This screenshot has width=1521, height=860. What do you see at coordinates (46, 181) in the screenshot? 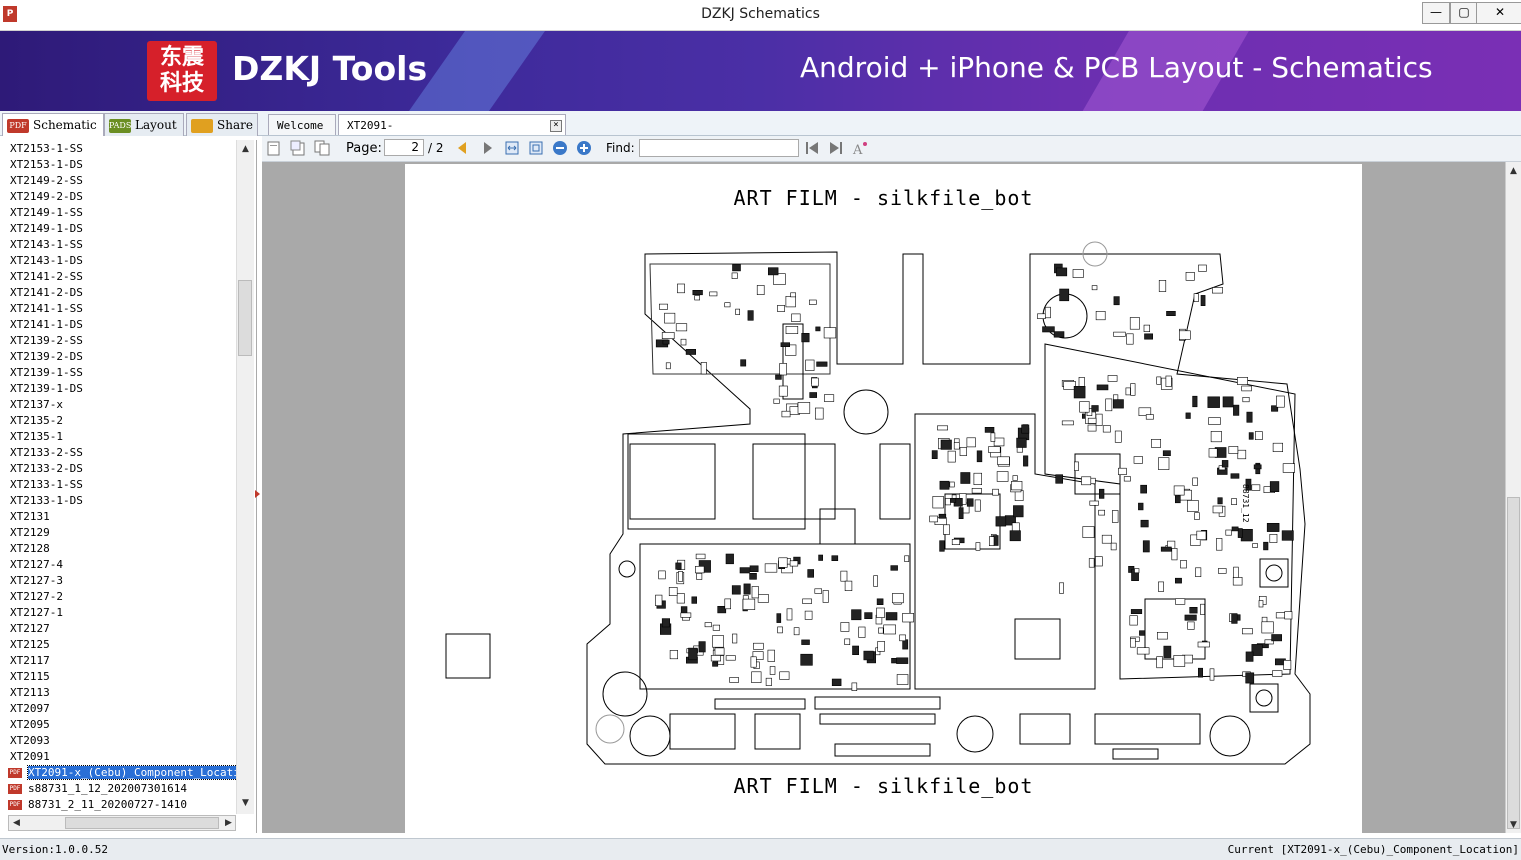
I see `list-item: XT2149-2-SS` at bounding box center [46, 181].